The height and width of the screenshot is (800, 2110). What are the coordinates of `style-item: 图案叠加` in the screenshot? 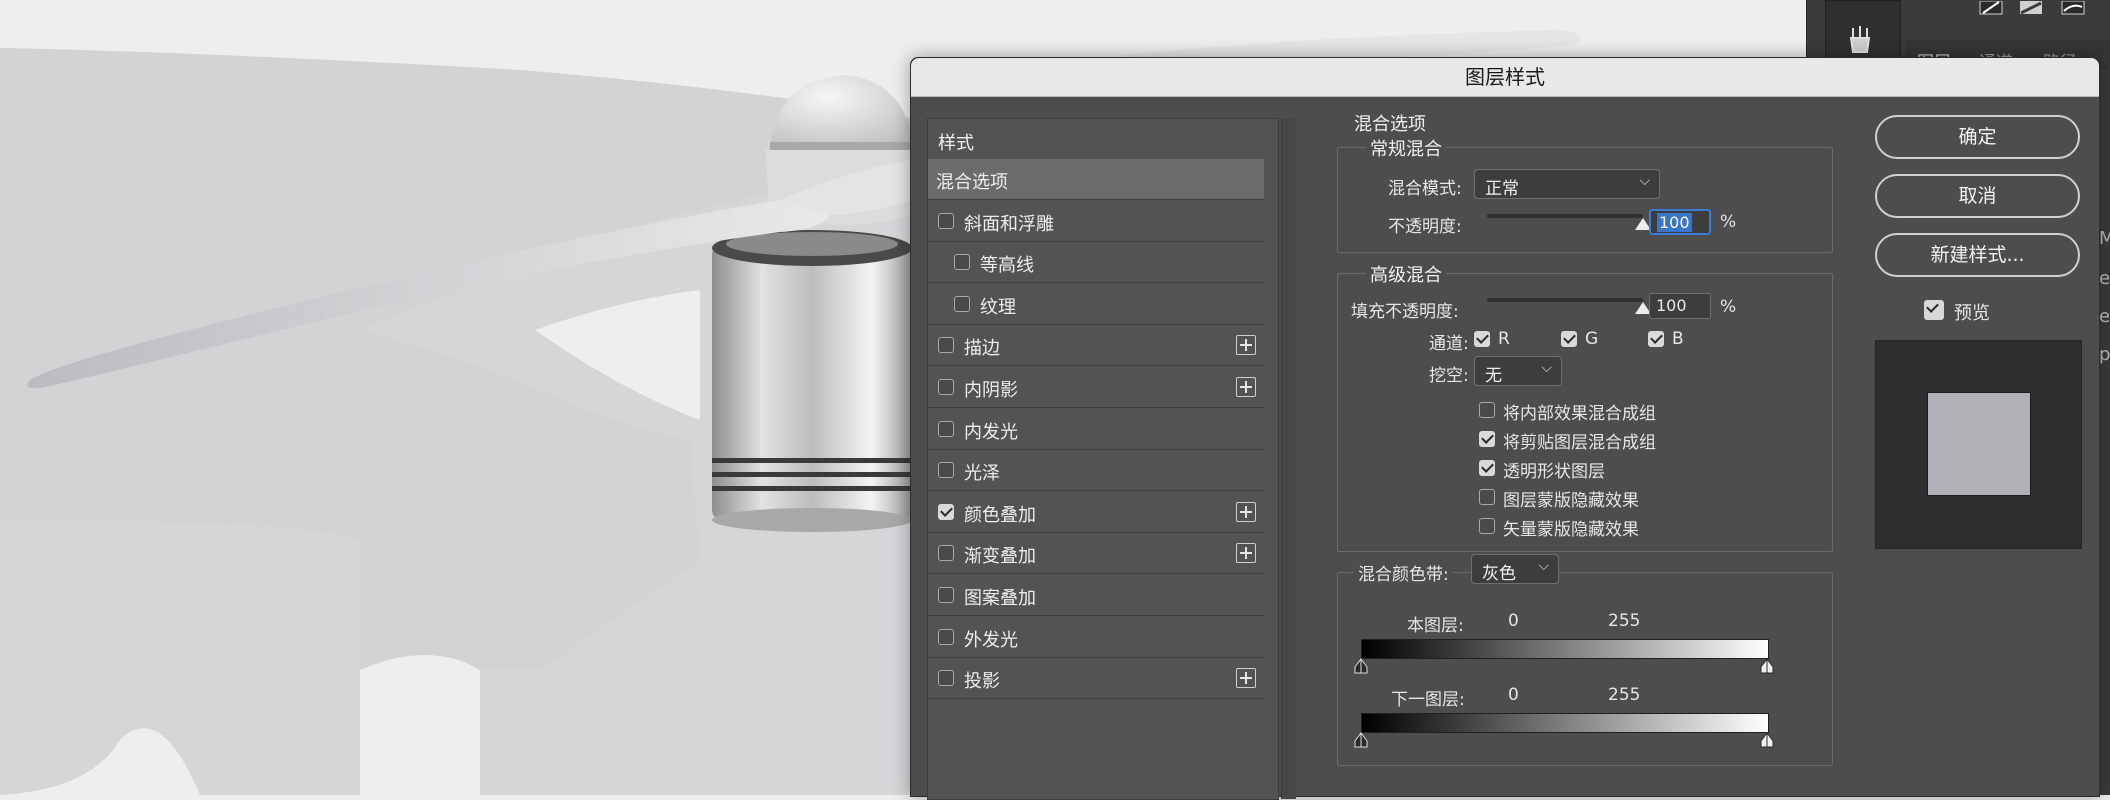 It's located at (1096, 595).